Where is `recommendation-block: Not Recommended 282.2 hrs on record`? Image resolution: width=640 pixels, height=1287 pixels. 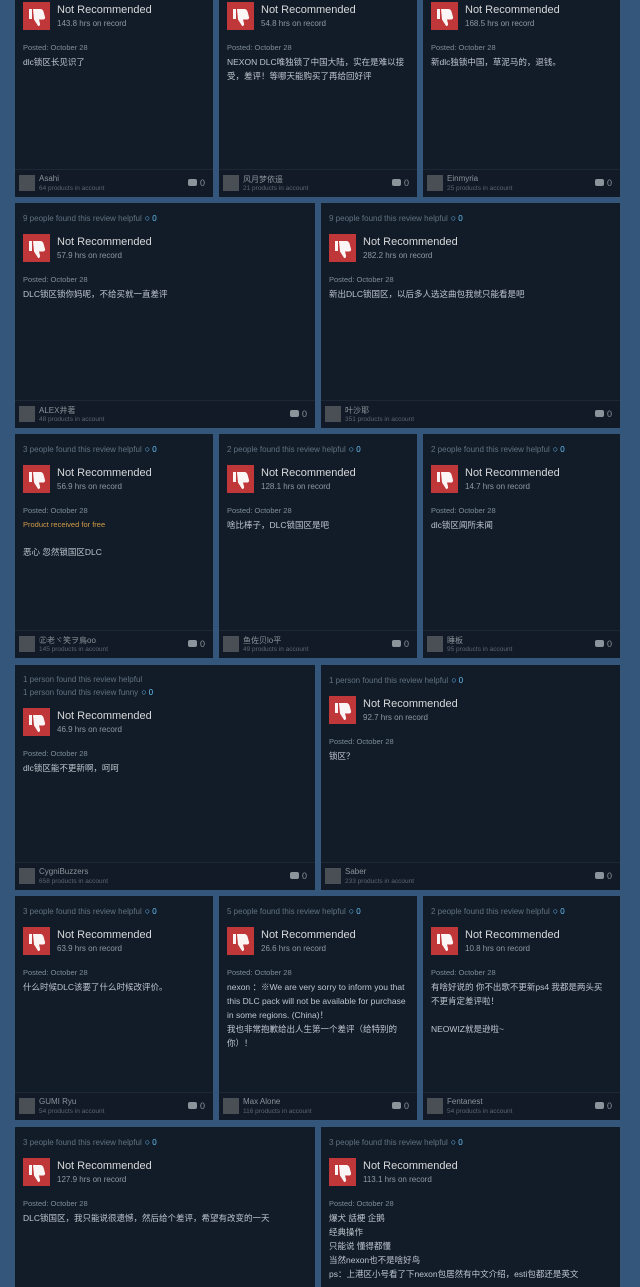
recommendation-block: Not Recommended 282.2 hrs on record is located at coordinates (469, 248).